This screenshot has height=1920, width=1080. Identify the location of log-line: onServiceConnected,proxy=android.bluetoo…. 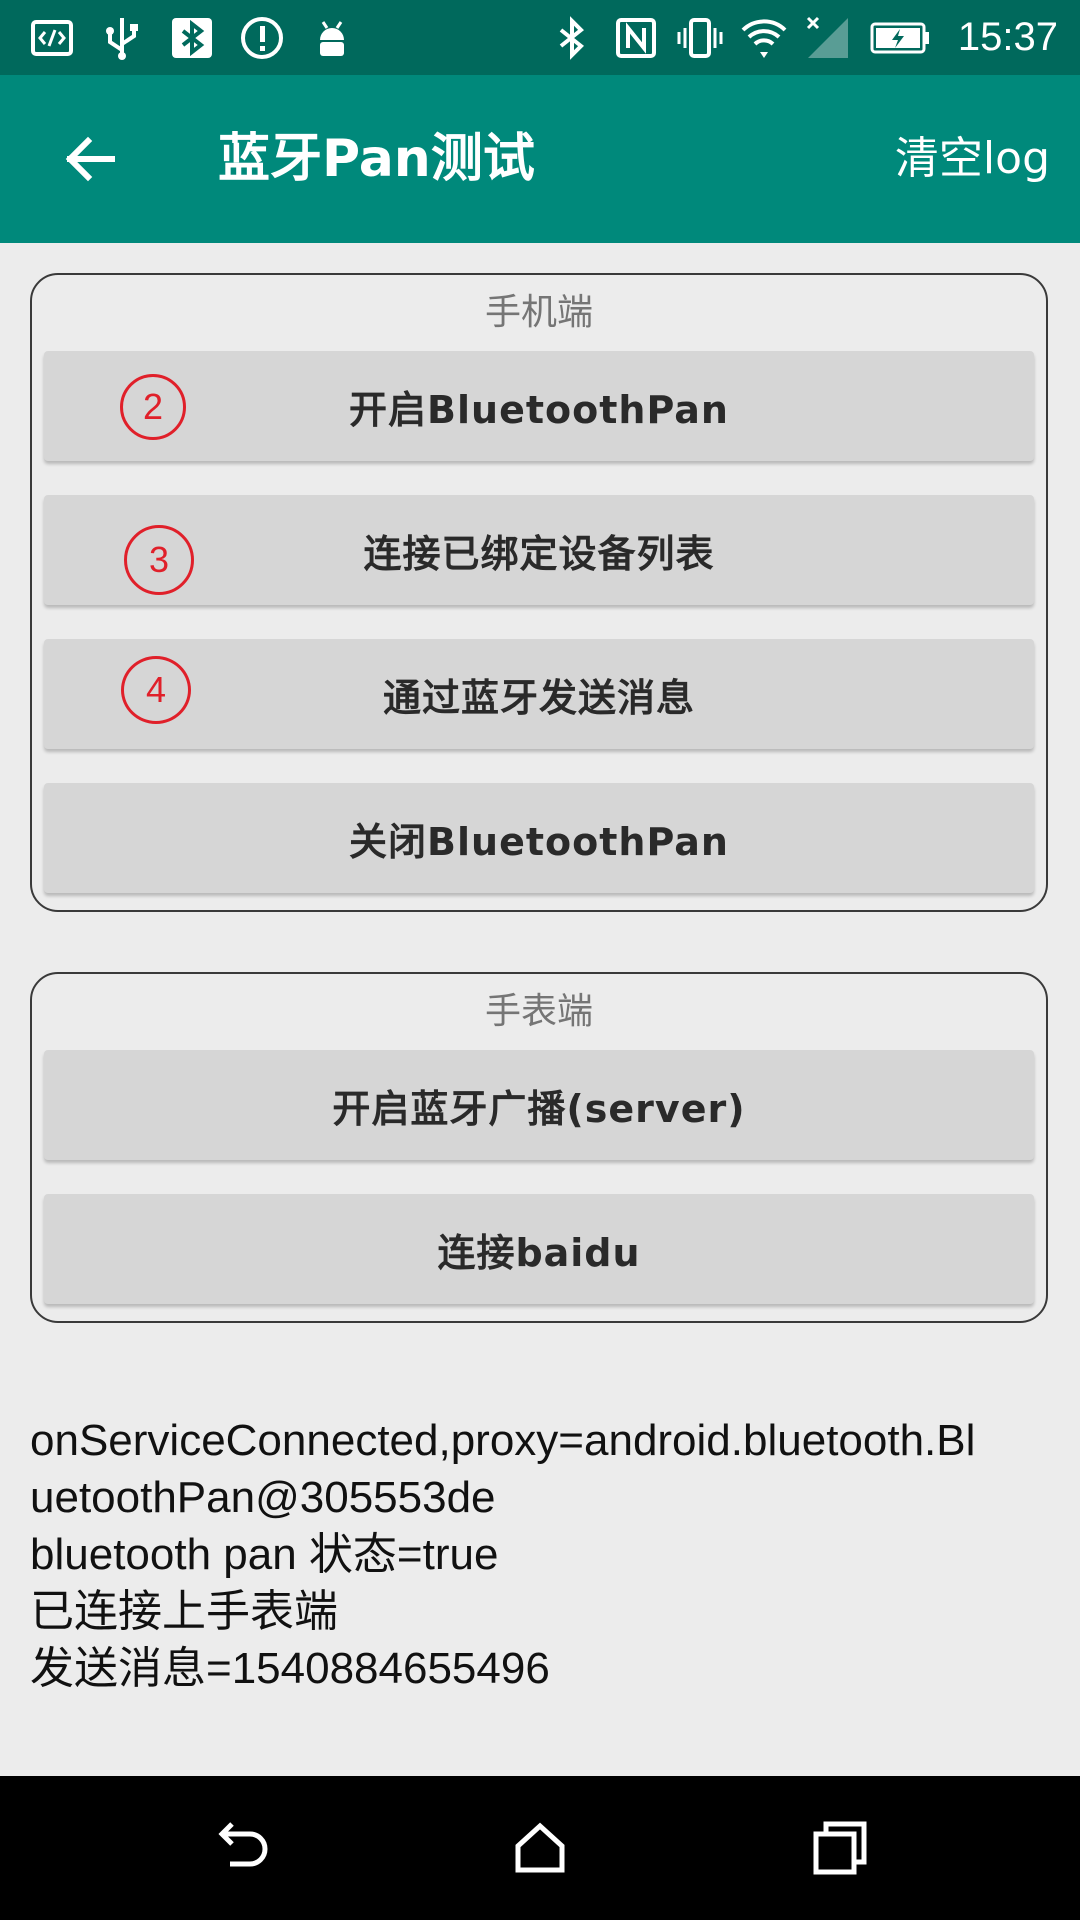
(503, 1440).